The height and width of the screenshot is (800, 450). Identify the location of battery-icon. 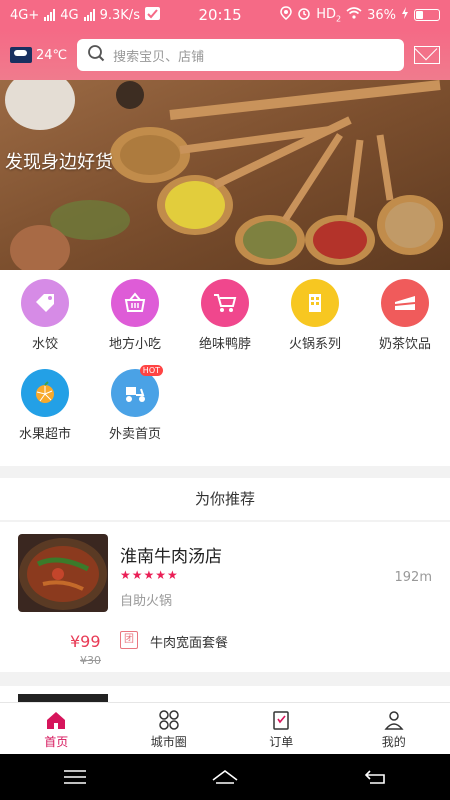
(427, 15).